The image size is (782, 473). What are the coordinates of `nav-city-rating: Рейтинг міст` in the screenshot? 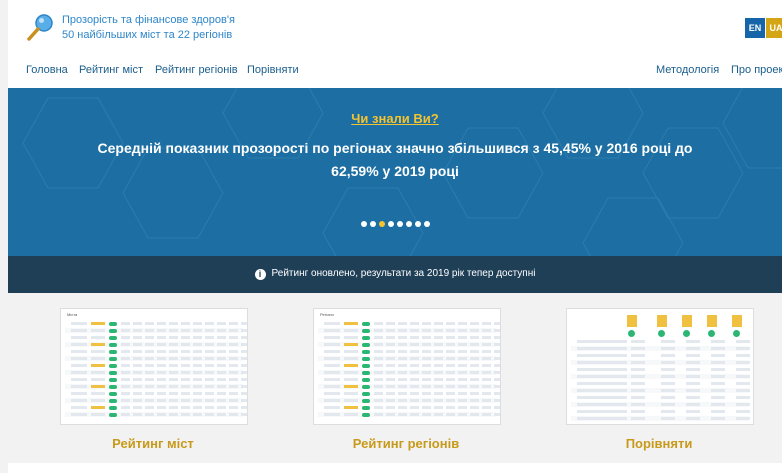 It's located at (111, 70).